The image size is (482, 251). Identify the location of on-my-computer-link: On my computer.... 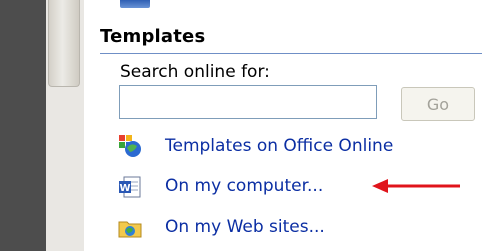
(244, 186).